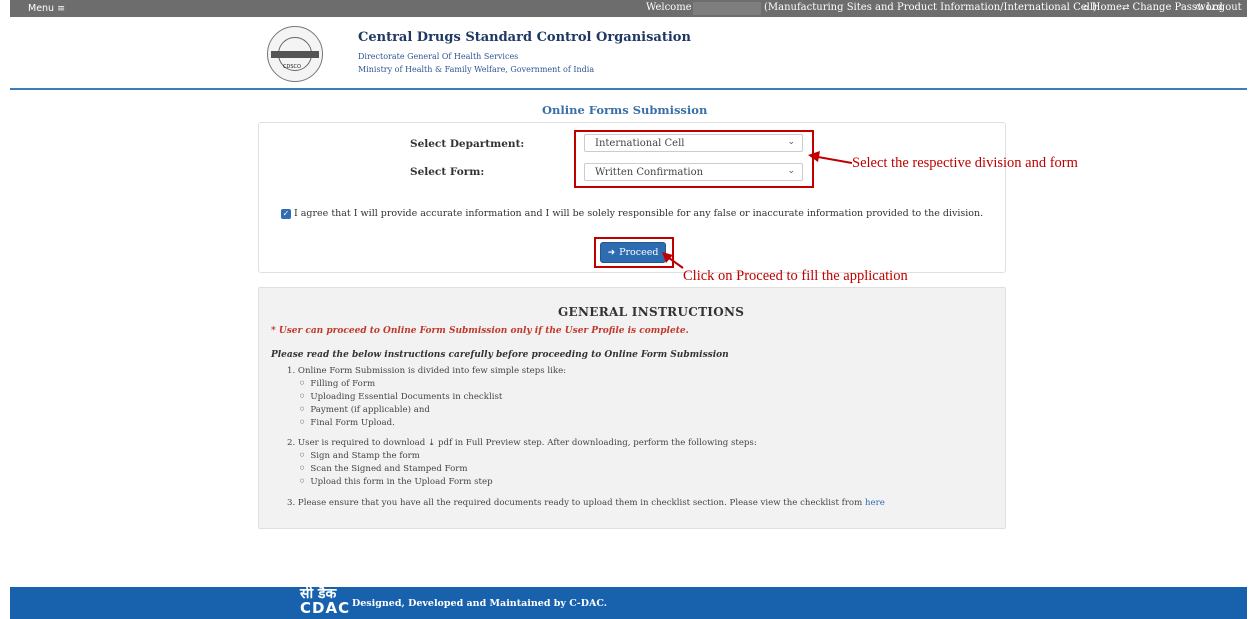 The image size is (1255, 619). I want to click on proceed-annotation-note: Click on Proceed to fill the application, so click(795, 276).